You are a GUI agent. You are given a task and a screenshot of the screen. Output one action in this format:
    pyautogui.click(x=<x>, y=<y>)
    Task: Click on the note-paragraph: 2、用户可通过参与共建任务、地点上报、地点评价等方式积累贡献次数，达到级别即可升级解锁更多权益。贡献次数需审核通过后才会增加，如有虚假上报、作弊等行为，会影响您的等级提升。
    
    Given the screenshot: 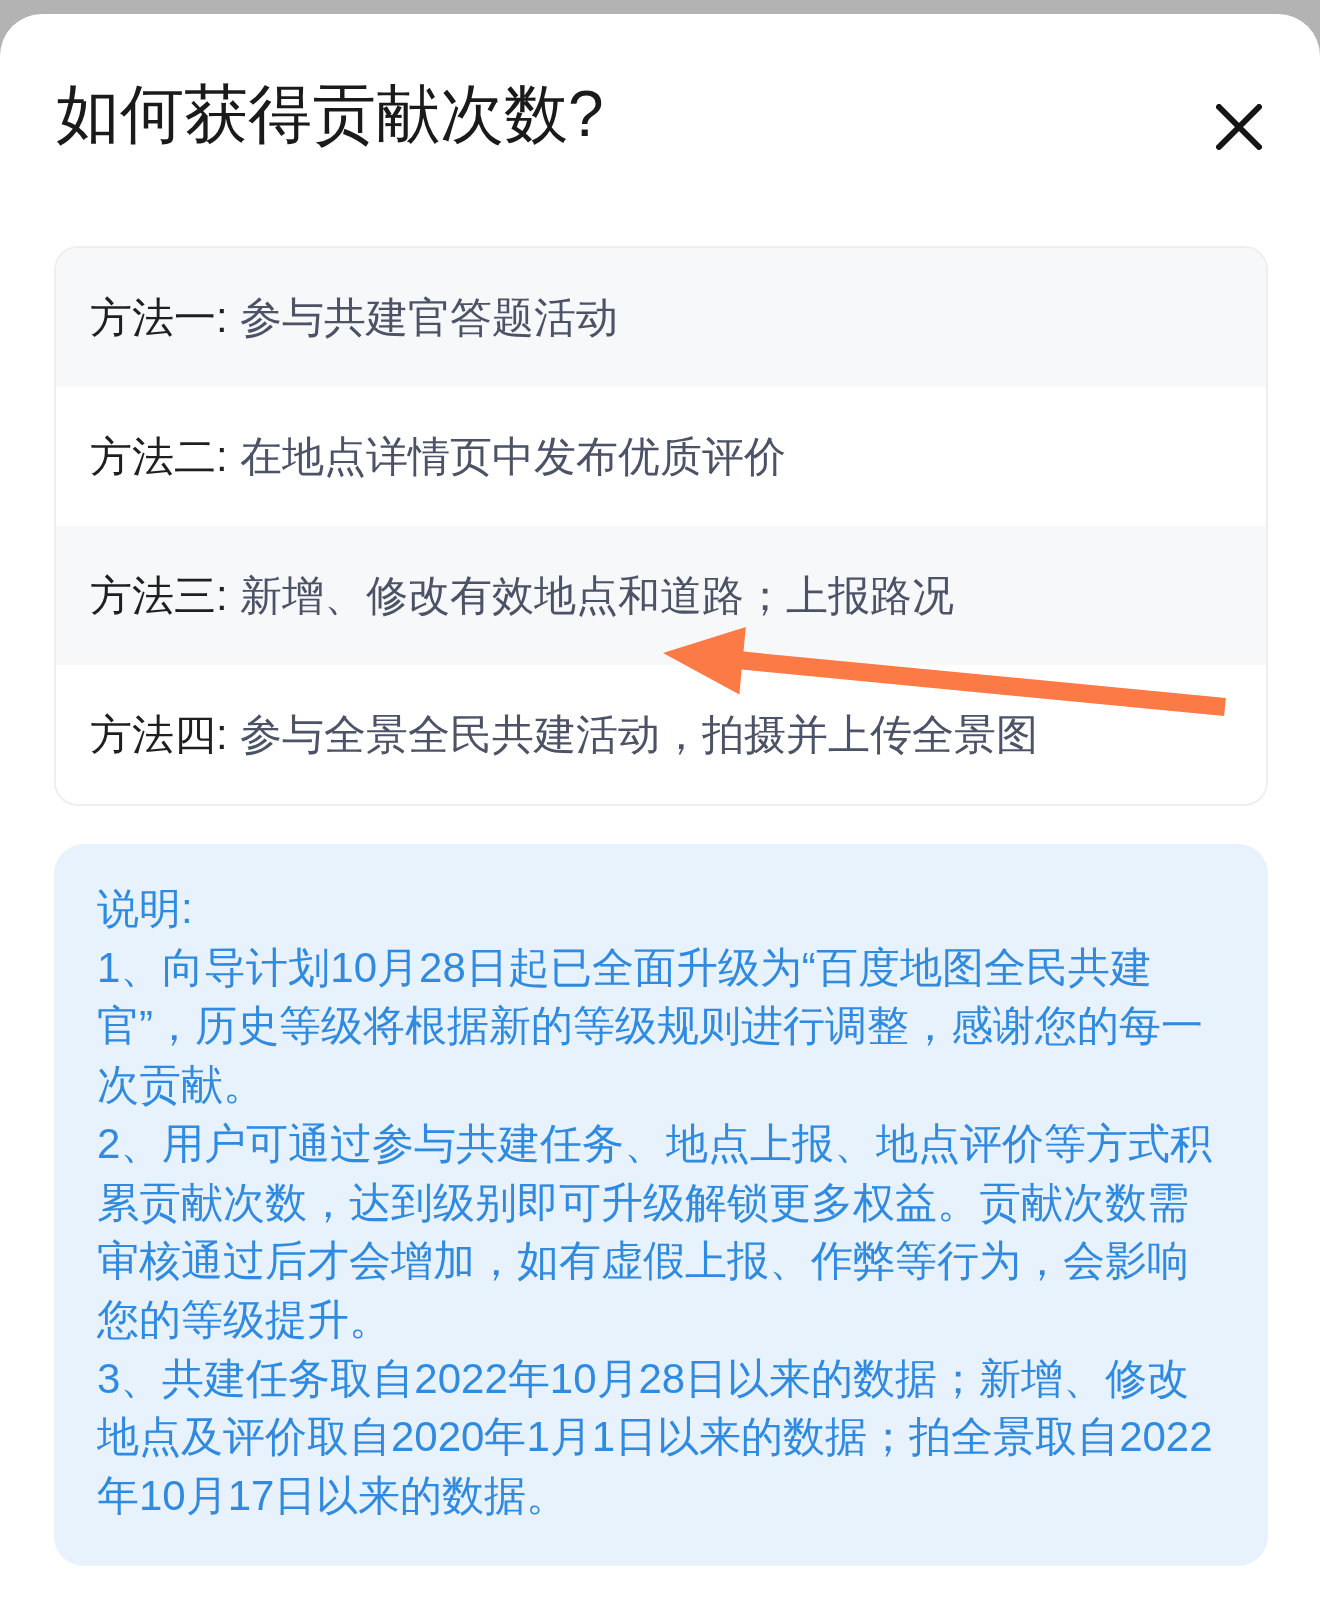 What is the action you would take?
    pyautogui.click(x=655, y=1231)
    